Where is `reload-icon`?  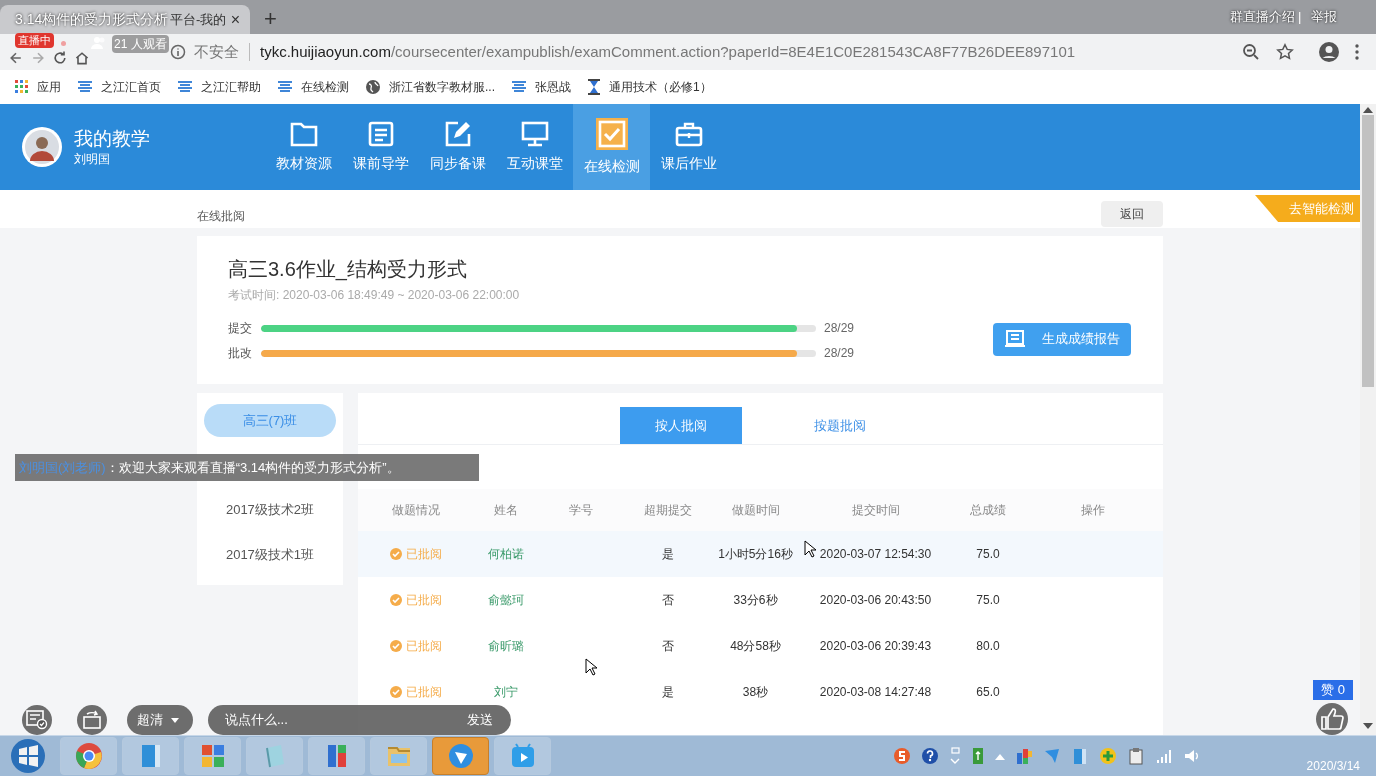 reload-icon is located at coordinates (60, 58).